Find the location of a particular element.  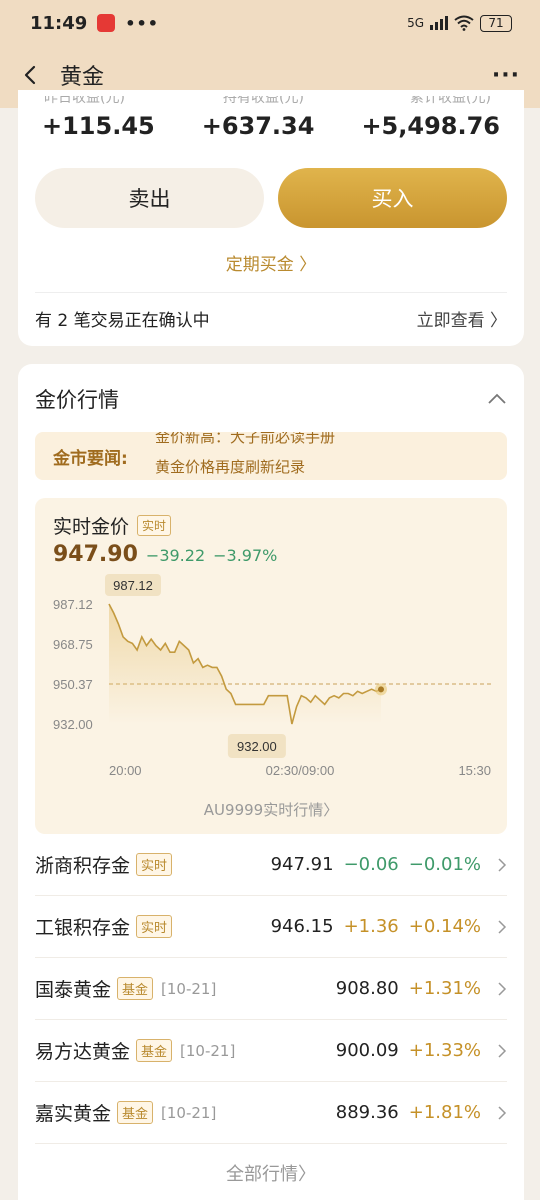

stat-label-yesterday: 昨日收益(元) is located at coordinates (84, 101).